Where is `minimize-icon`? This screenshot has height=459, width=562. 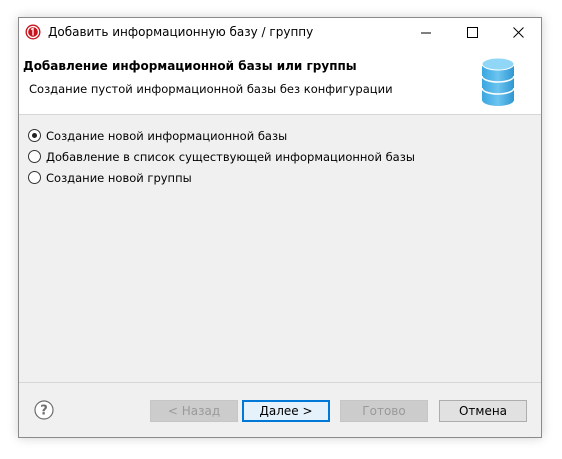 minimize-icon is located at coordinates (426, 32).